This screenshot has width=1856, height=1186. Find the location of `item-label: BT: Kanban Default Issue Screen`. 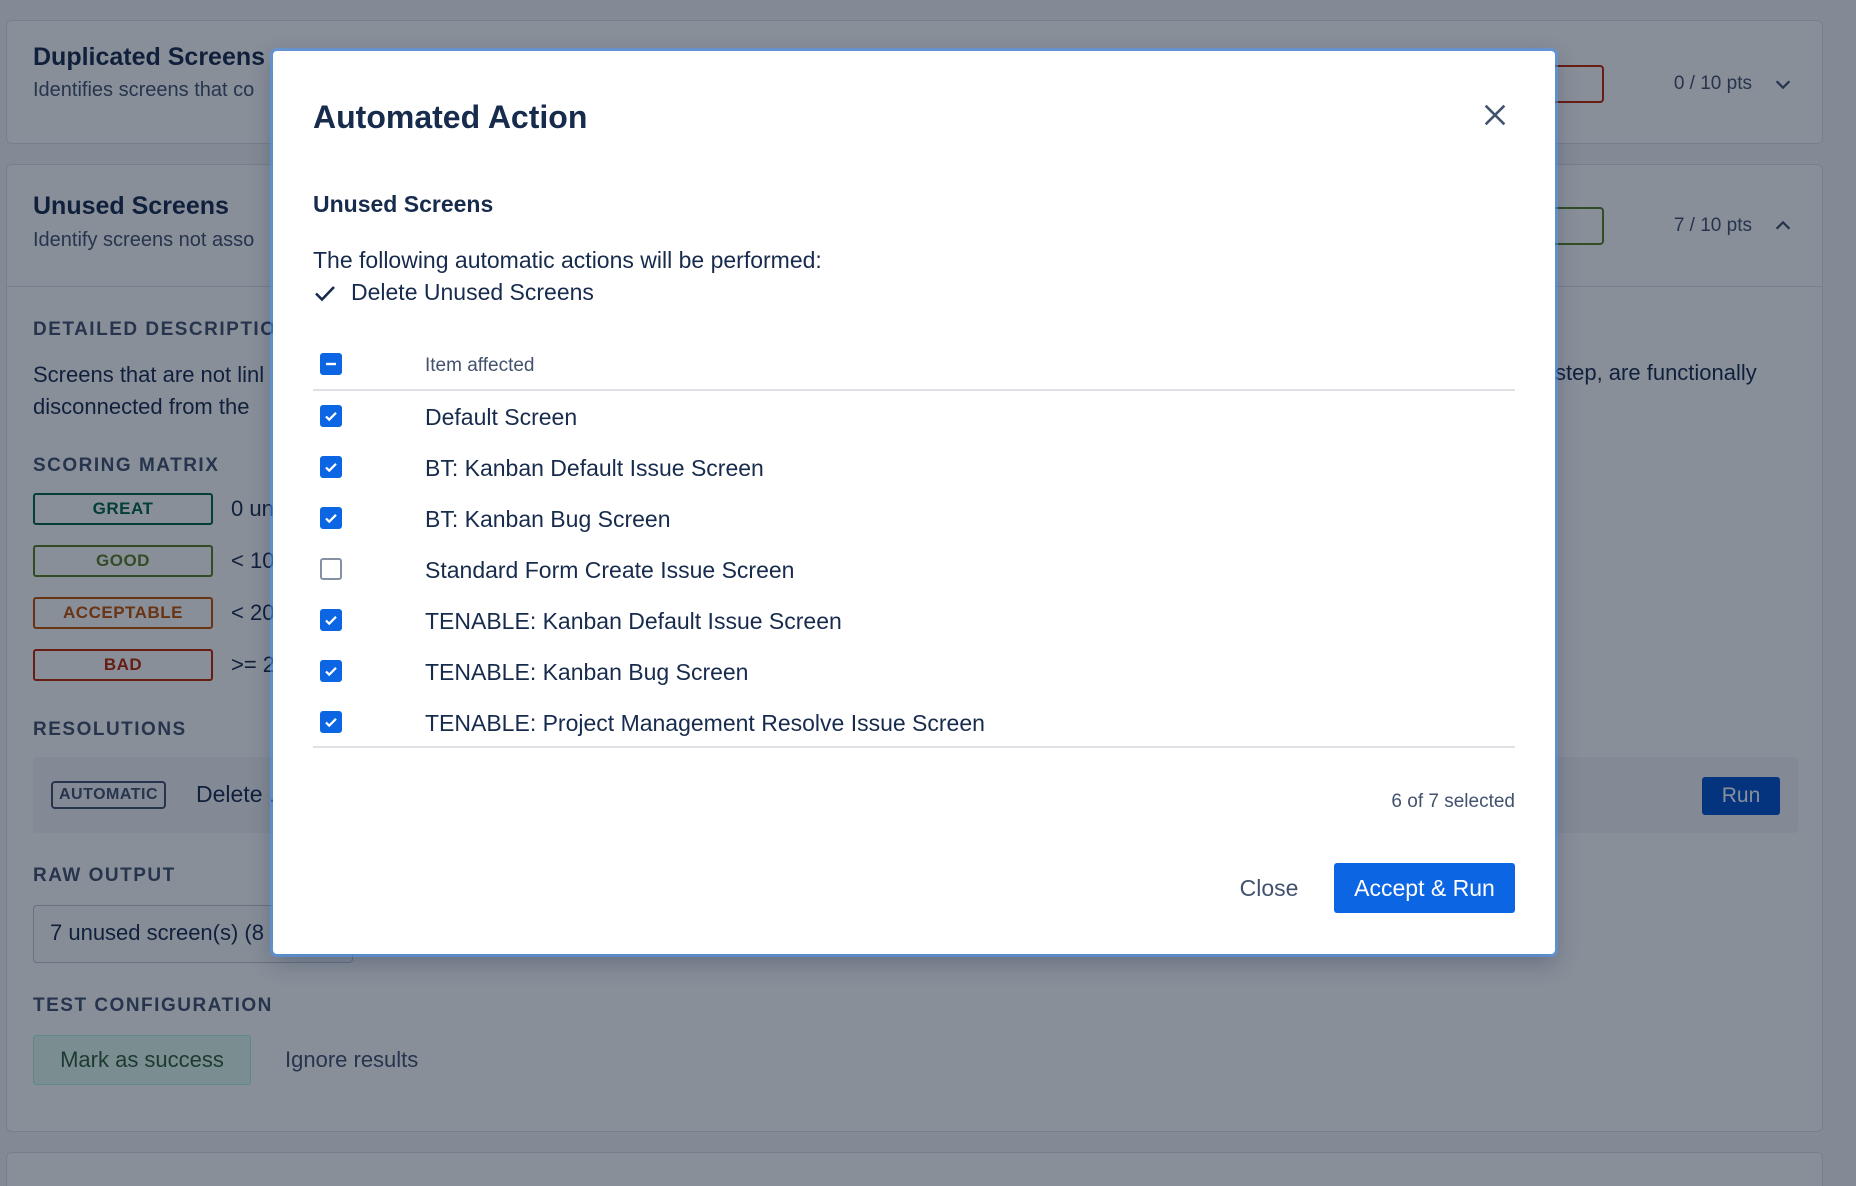

item-label: BT: Kanban Default Issue Screen is located at coordinates (594, 468).